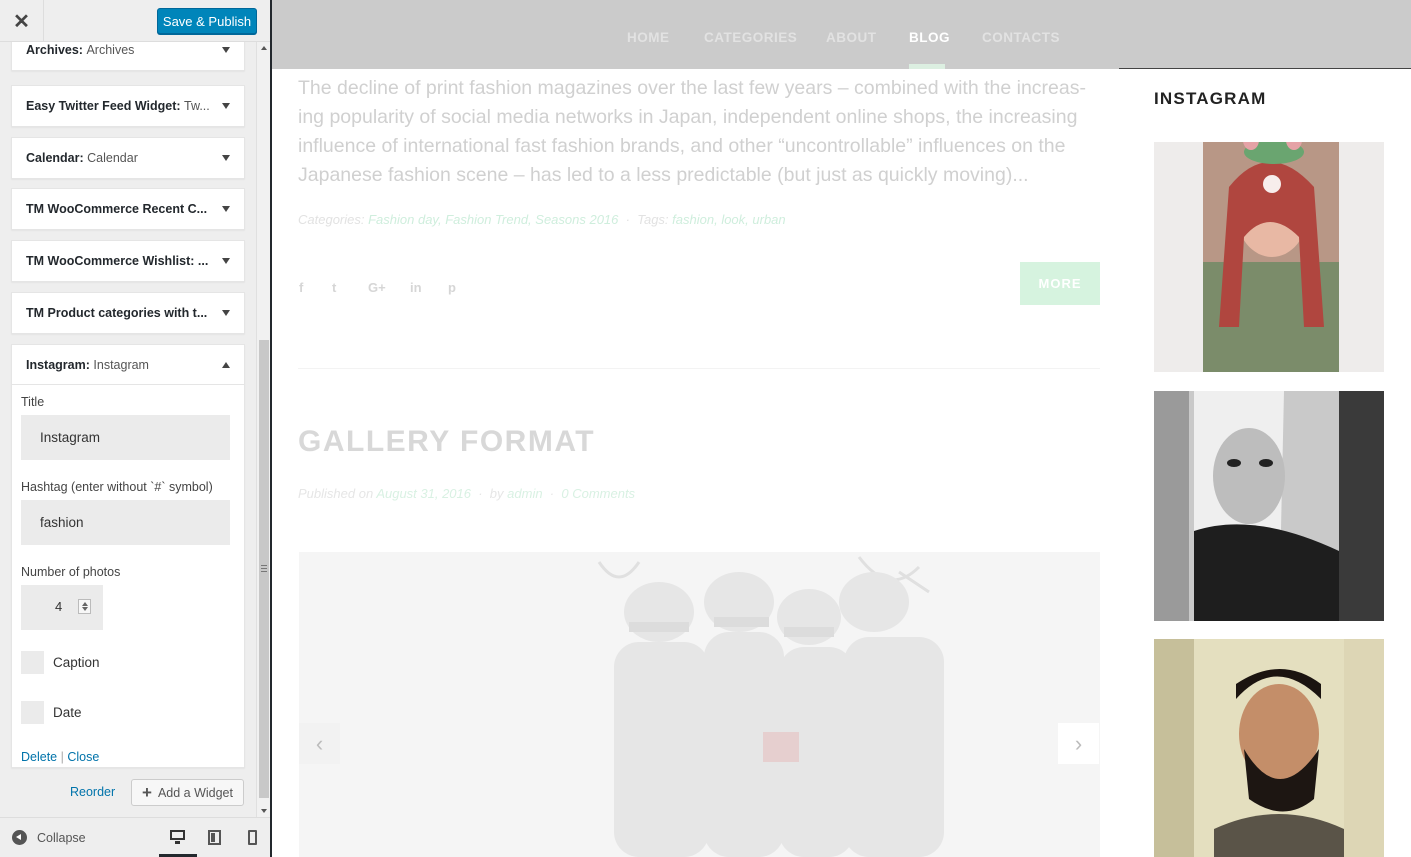  What do you see at coordinates (207, 21) in the screenshot?
I see `save-publish-button: Save & Publish` at bounding box center [207, 21].